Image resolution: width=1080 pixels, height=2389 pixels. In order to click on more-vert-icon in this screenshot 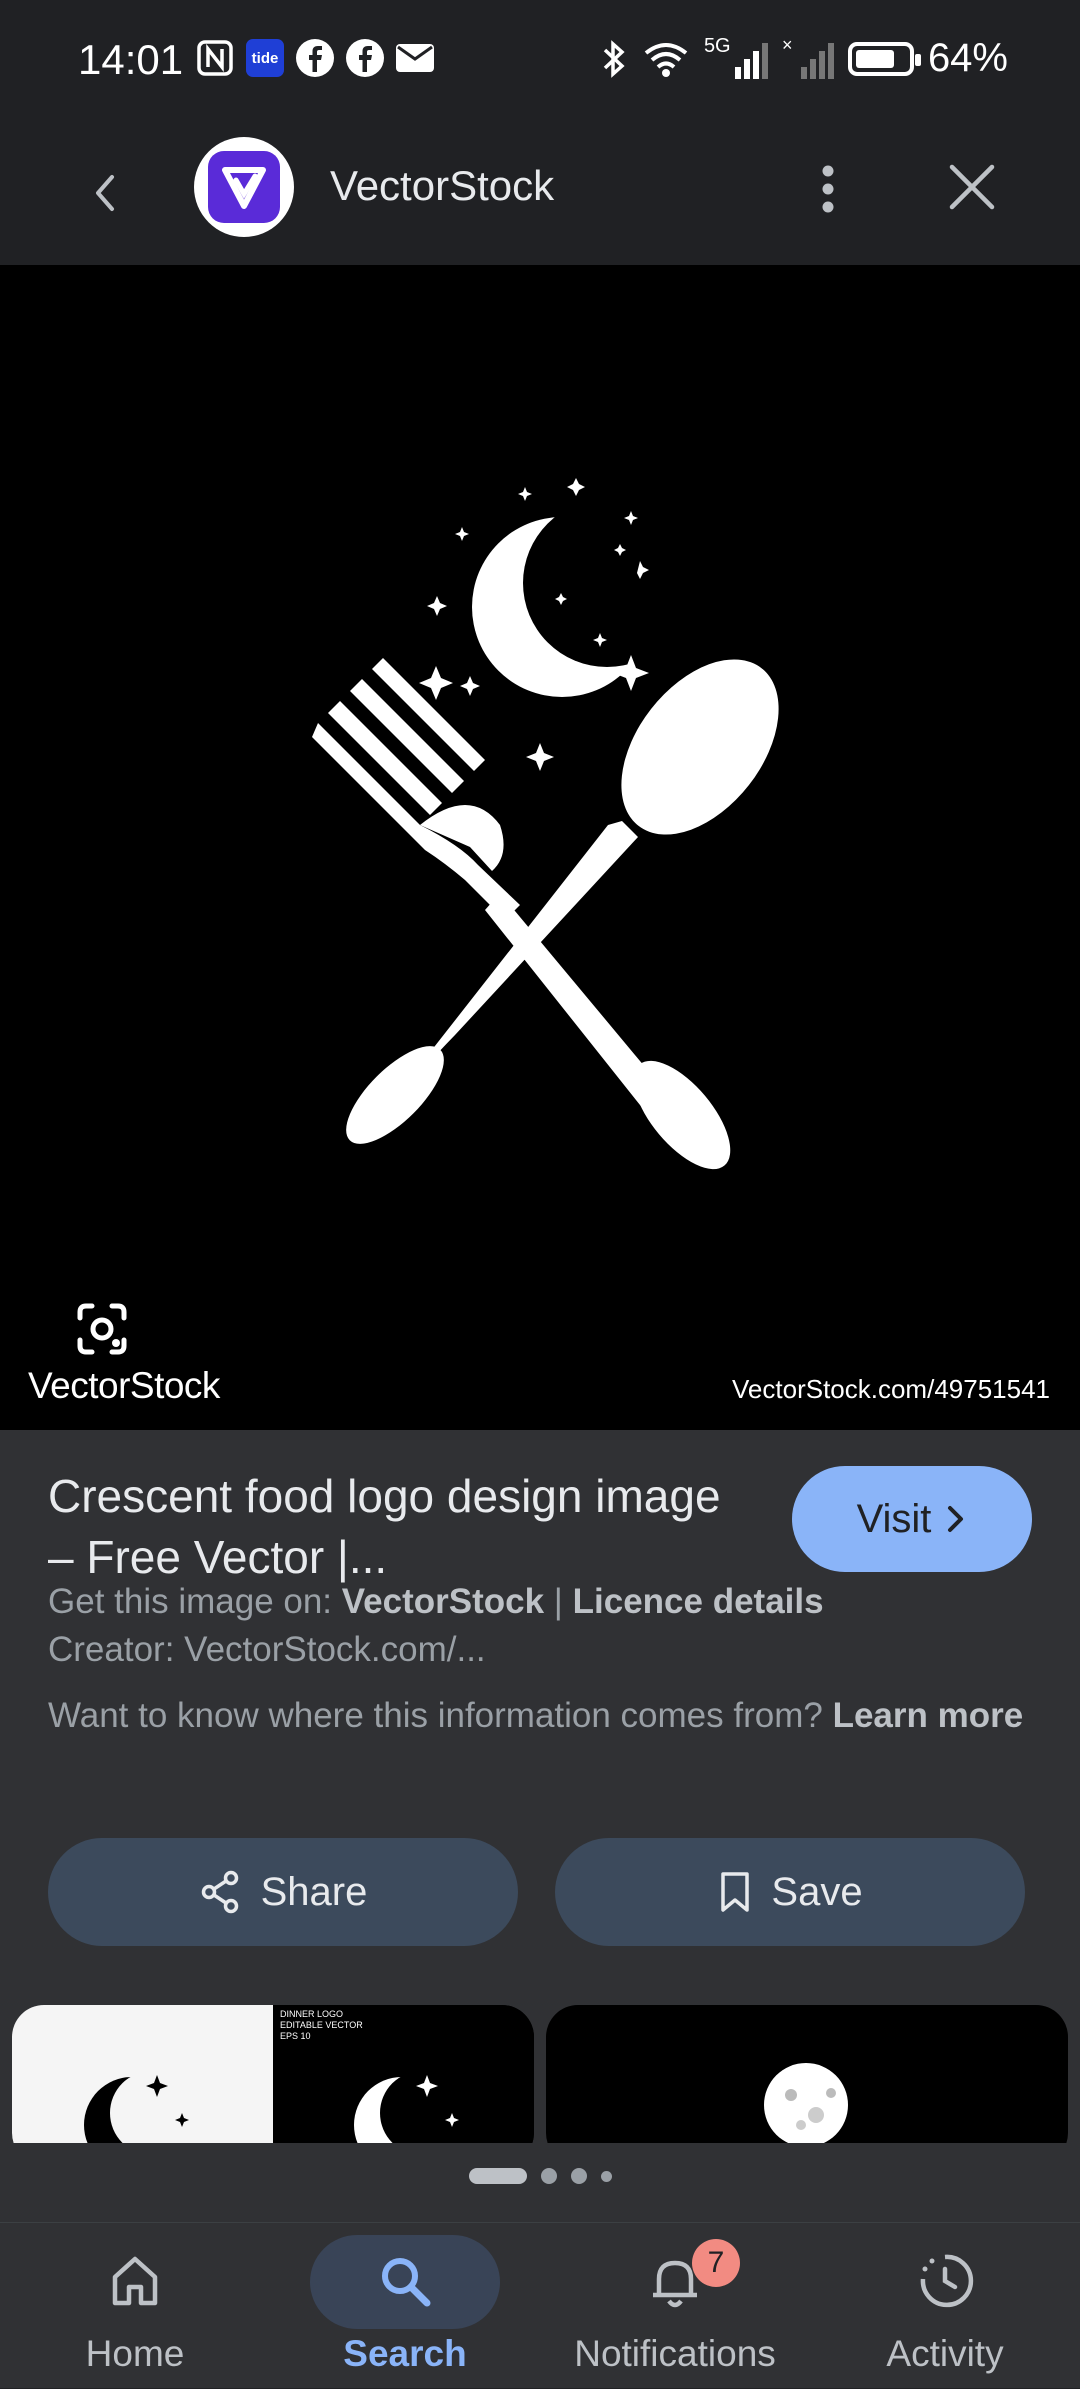, I will do `click(828, 189)`.